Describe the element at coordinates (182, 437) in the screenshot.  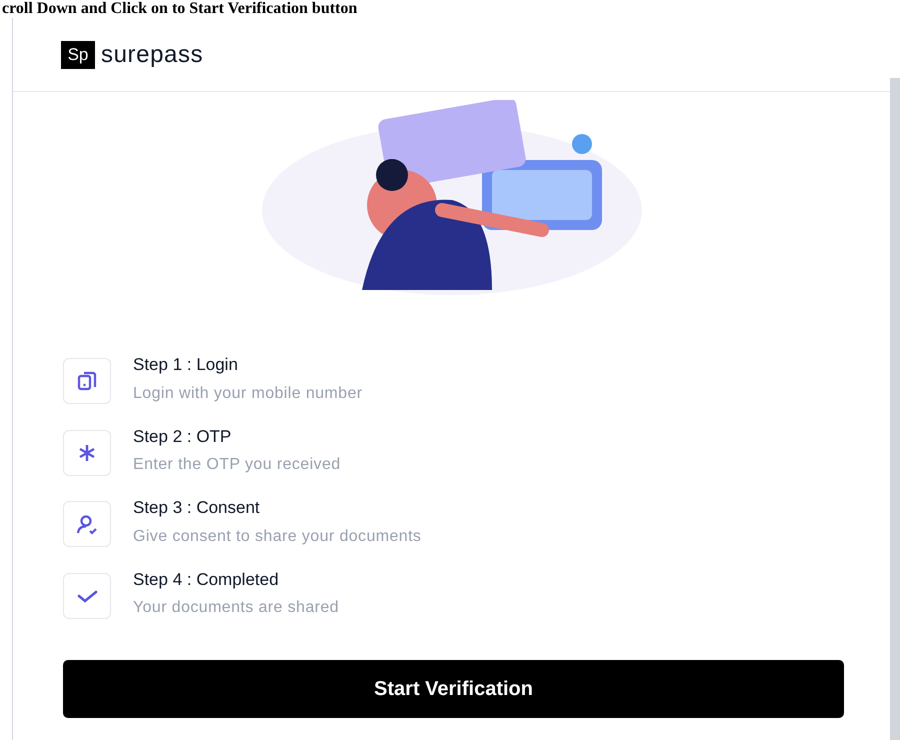
I see `step-title: Step 2 : OTP` at that location.